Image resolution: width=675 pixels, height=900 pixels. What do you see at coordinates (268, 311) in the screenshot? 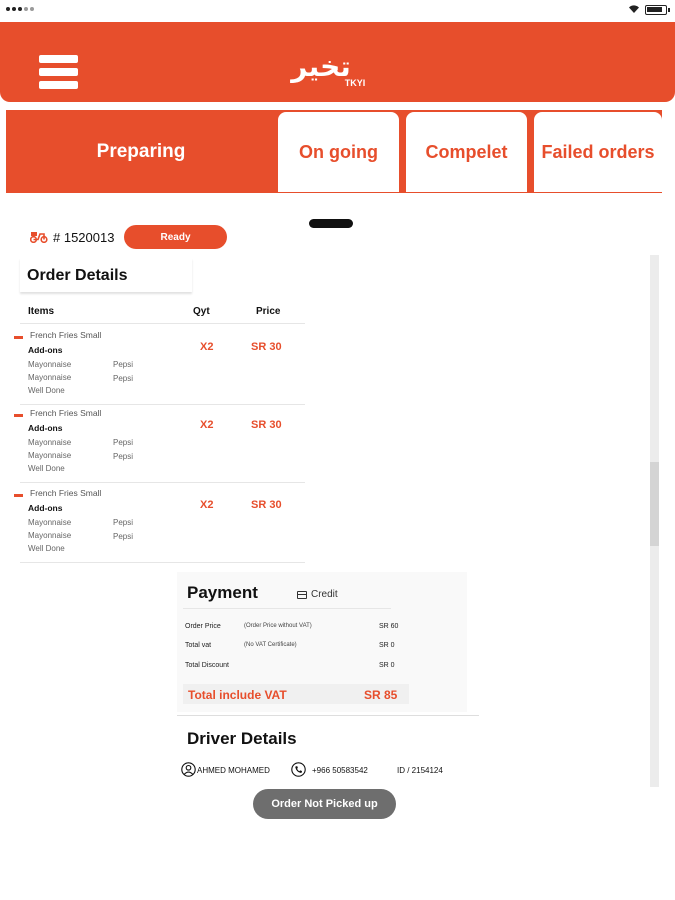
I see `column-header-price: Price` at bounding box center [268, 311].